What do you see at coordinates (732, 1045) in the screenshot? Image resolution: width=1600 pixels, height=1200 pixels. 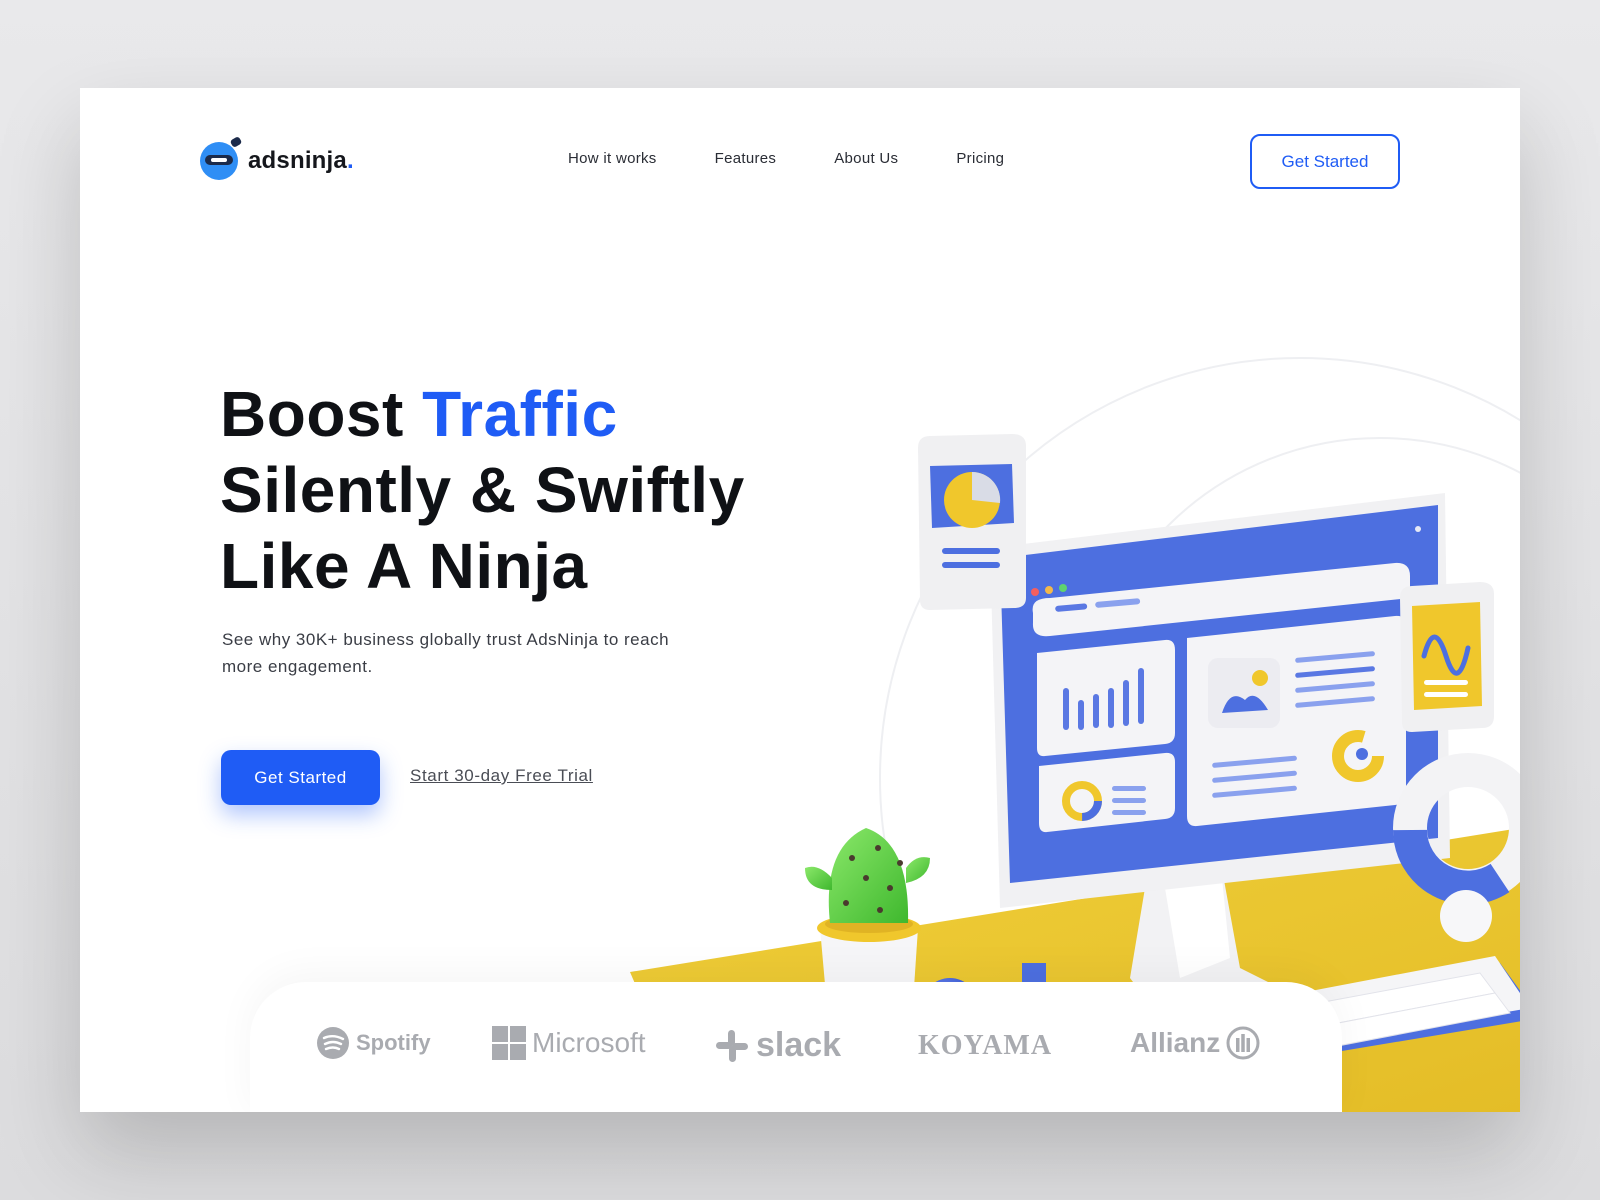 I see `slack-icon` at bounding box center [732, 1045].